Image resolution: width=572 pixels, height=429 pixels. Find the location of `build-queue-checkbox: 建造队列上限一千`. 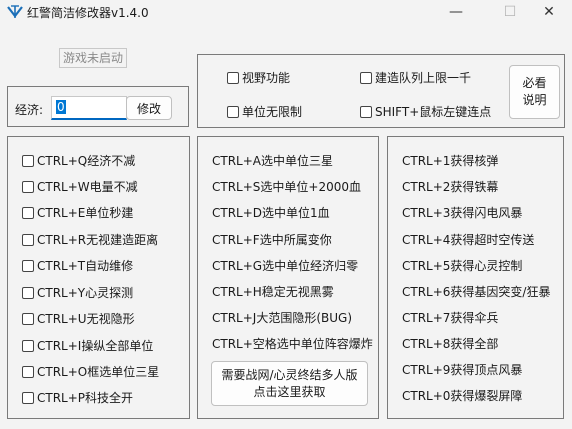

build-queue-checkbox: 建造队列上限一千 is located at coordinates (415, 77).